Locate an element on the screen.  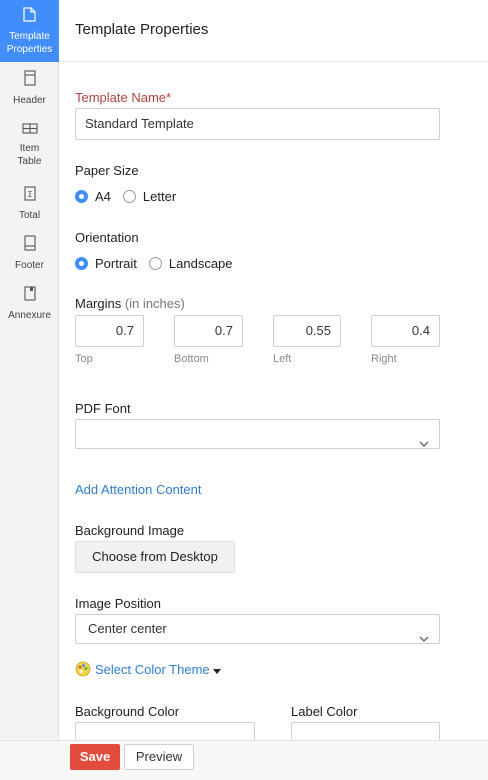
margin-top-input: 0.7 is located at coordinates (109, 331).